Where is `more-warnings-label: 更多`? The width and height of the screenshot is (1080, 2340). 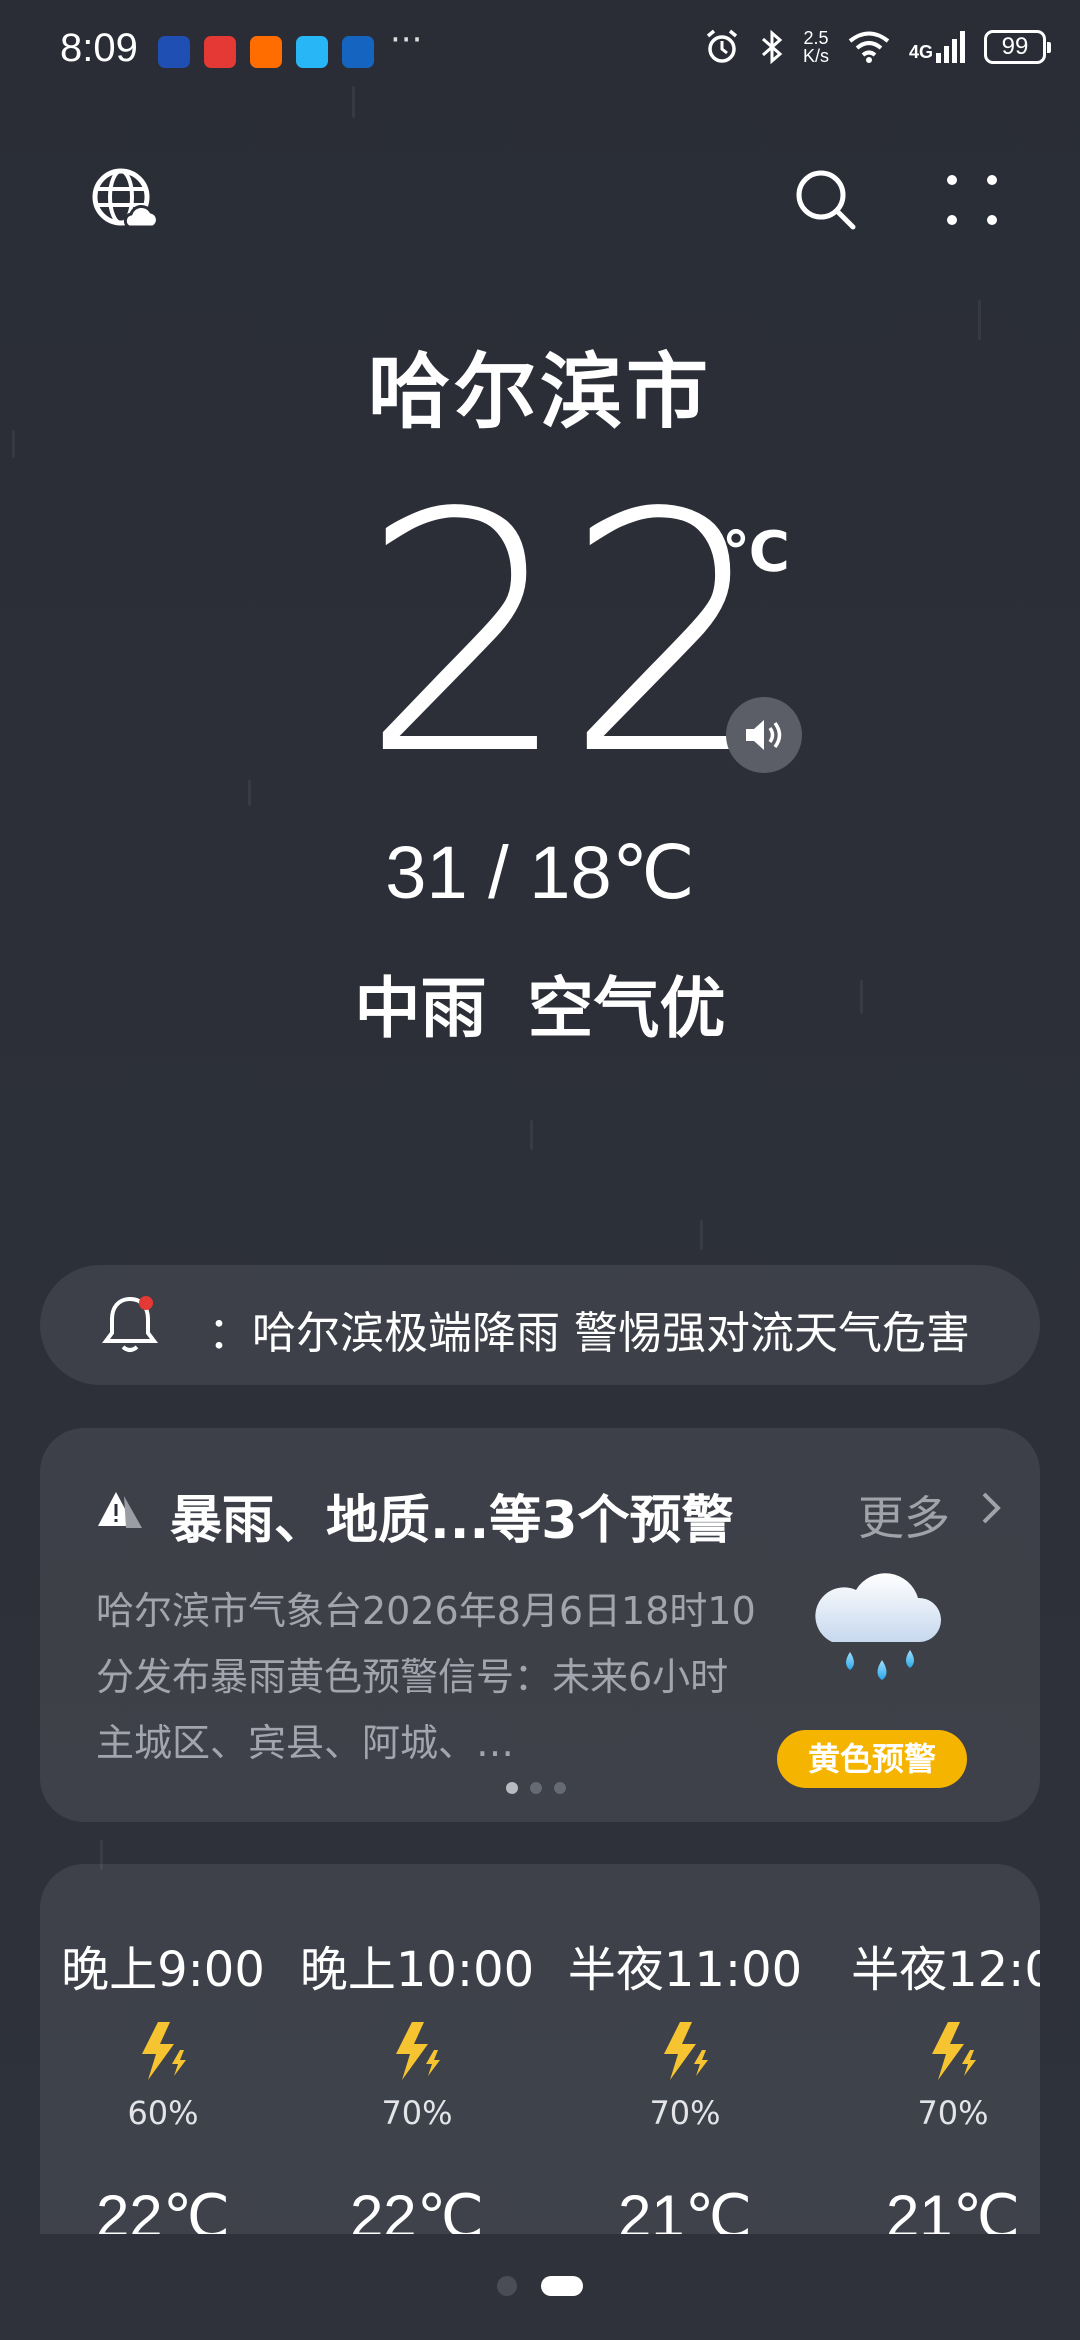
more-warnings-label: 更多 is located at coordinates (904, 1518).